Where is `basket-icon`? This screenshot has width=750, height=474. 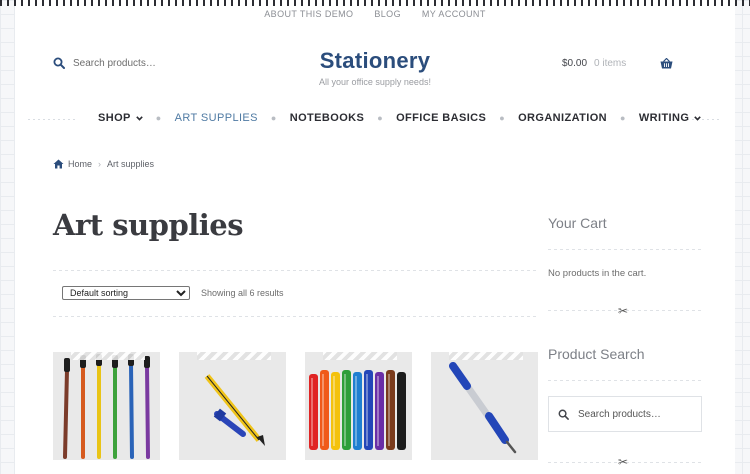
basket-icon is located at coordinates (666, 63).